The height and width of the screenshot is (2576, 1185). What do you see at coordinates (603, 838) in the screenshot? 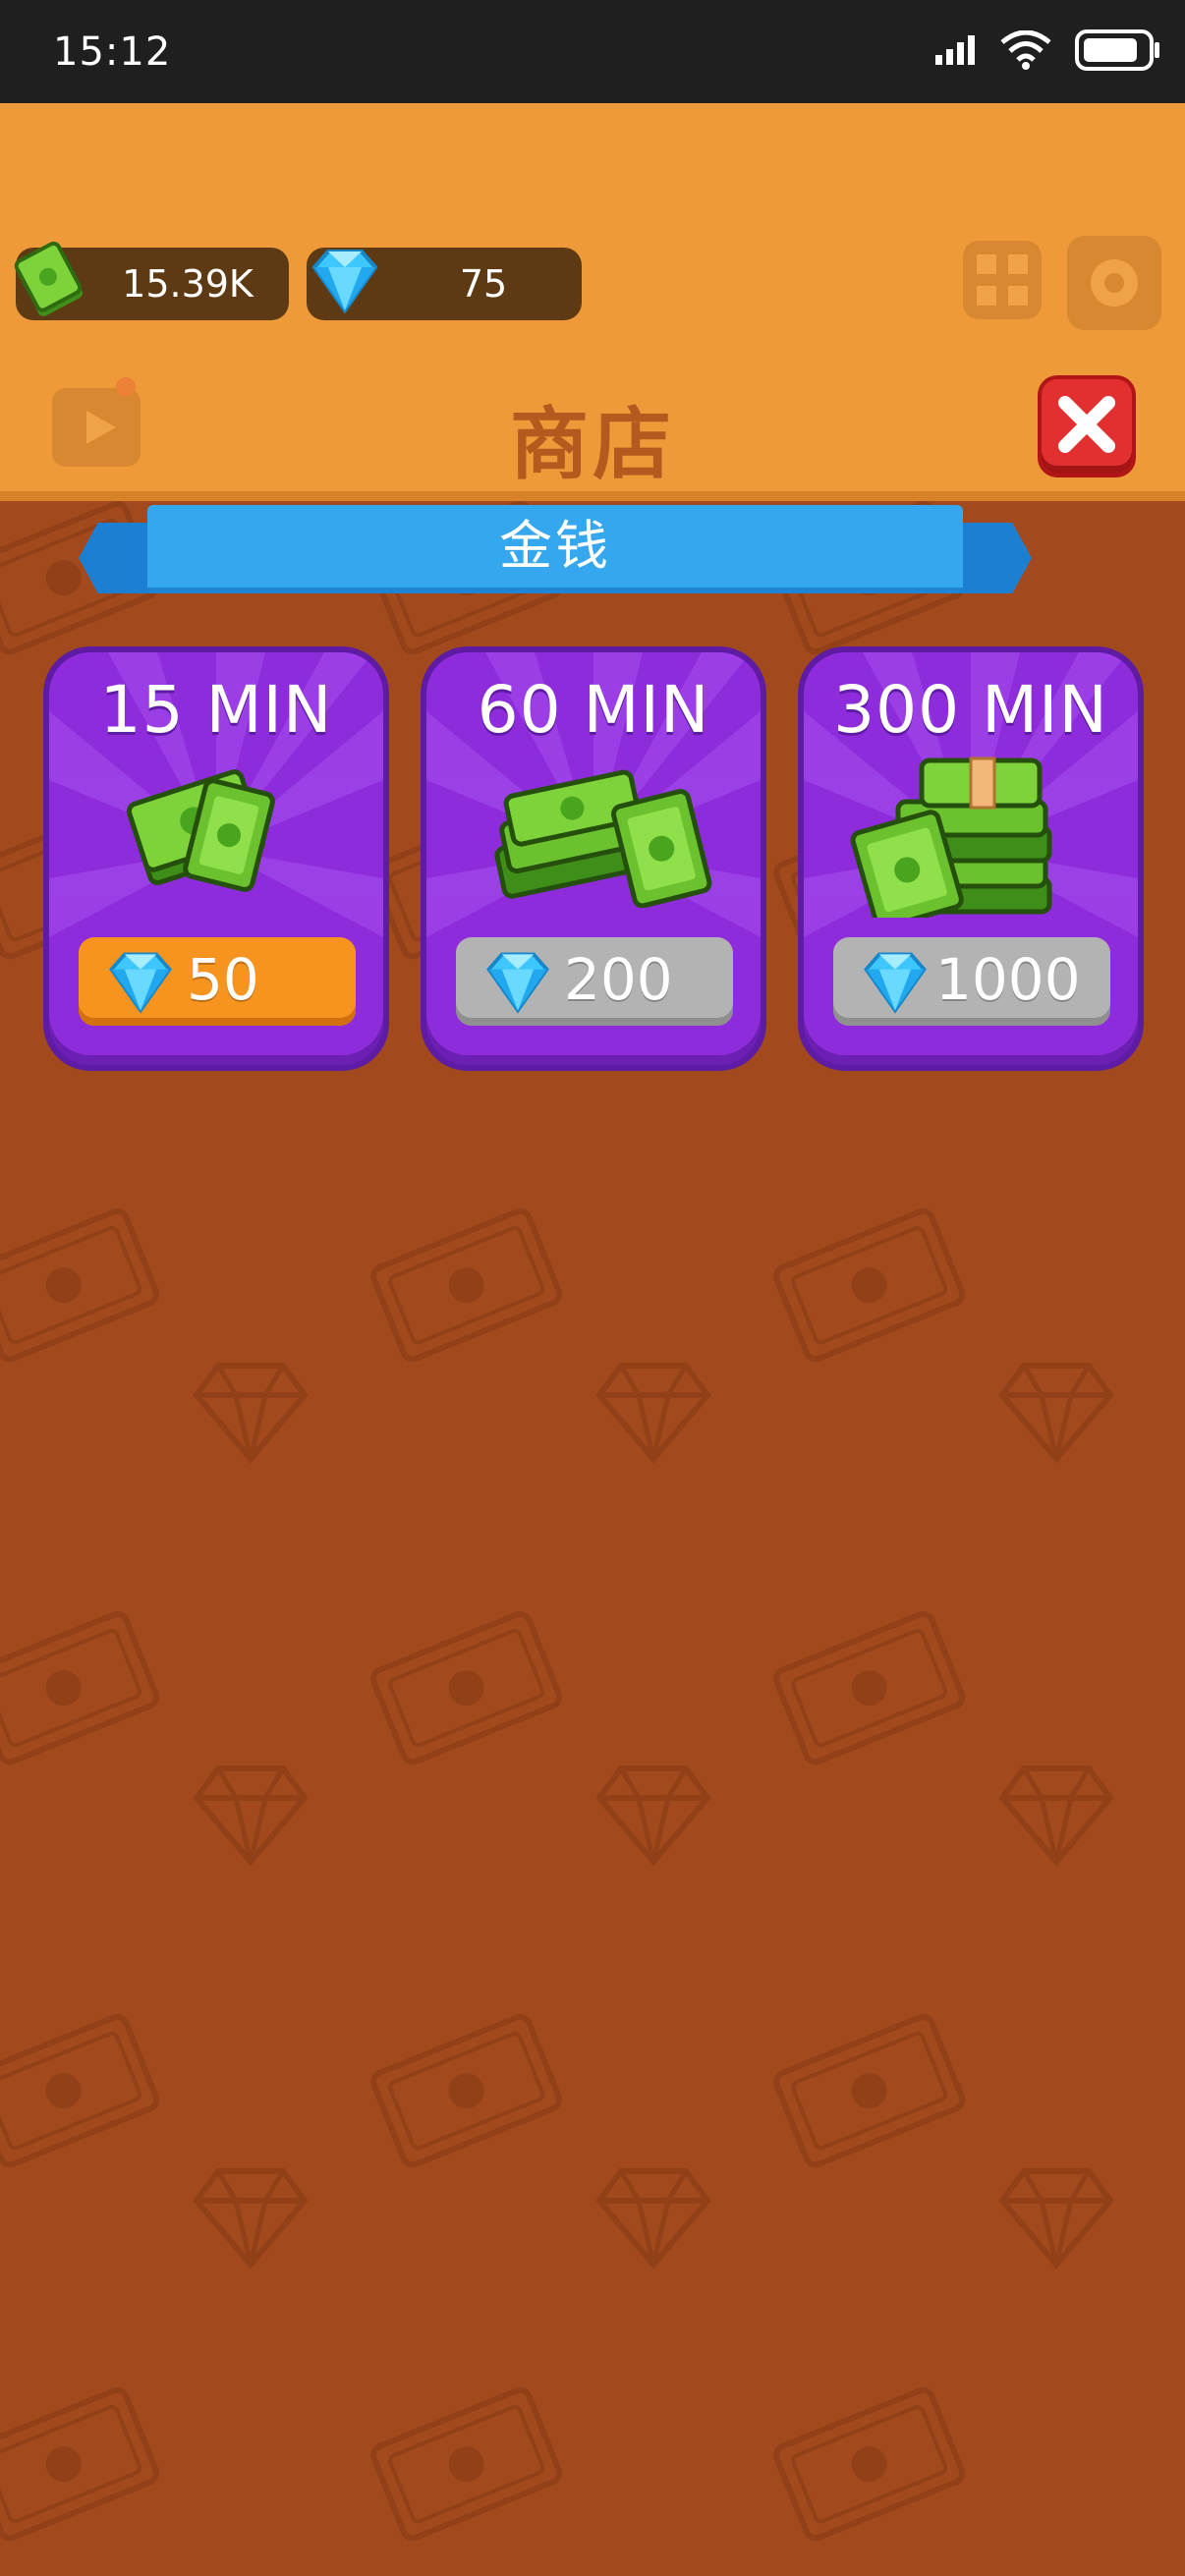
I see `cash-stack-icon` at bounding box center [603, 838].